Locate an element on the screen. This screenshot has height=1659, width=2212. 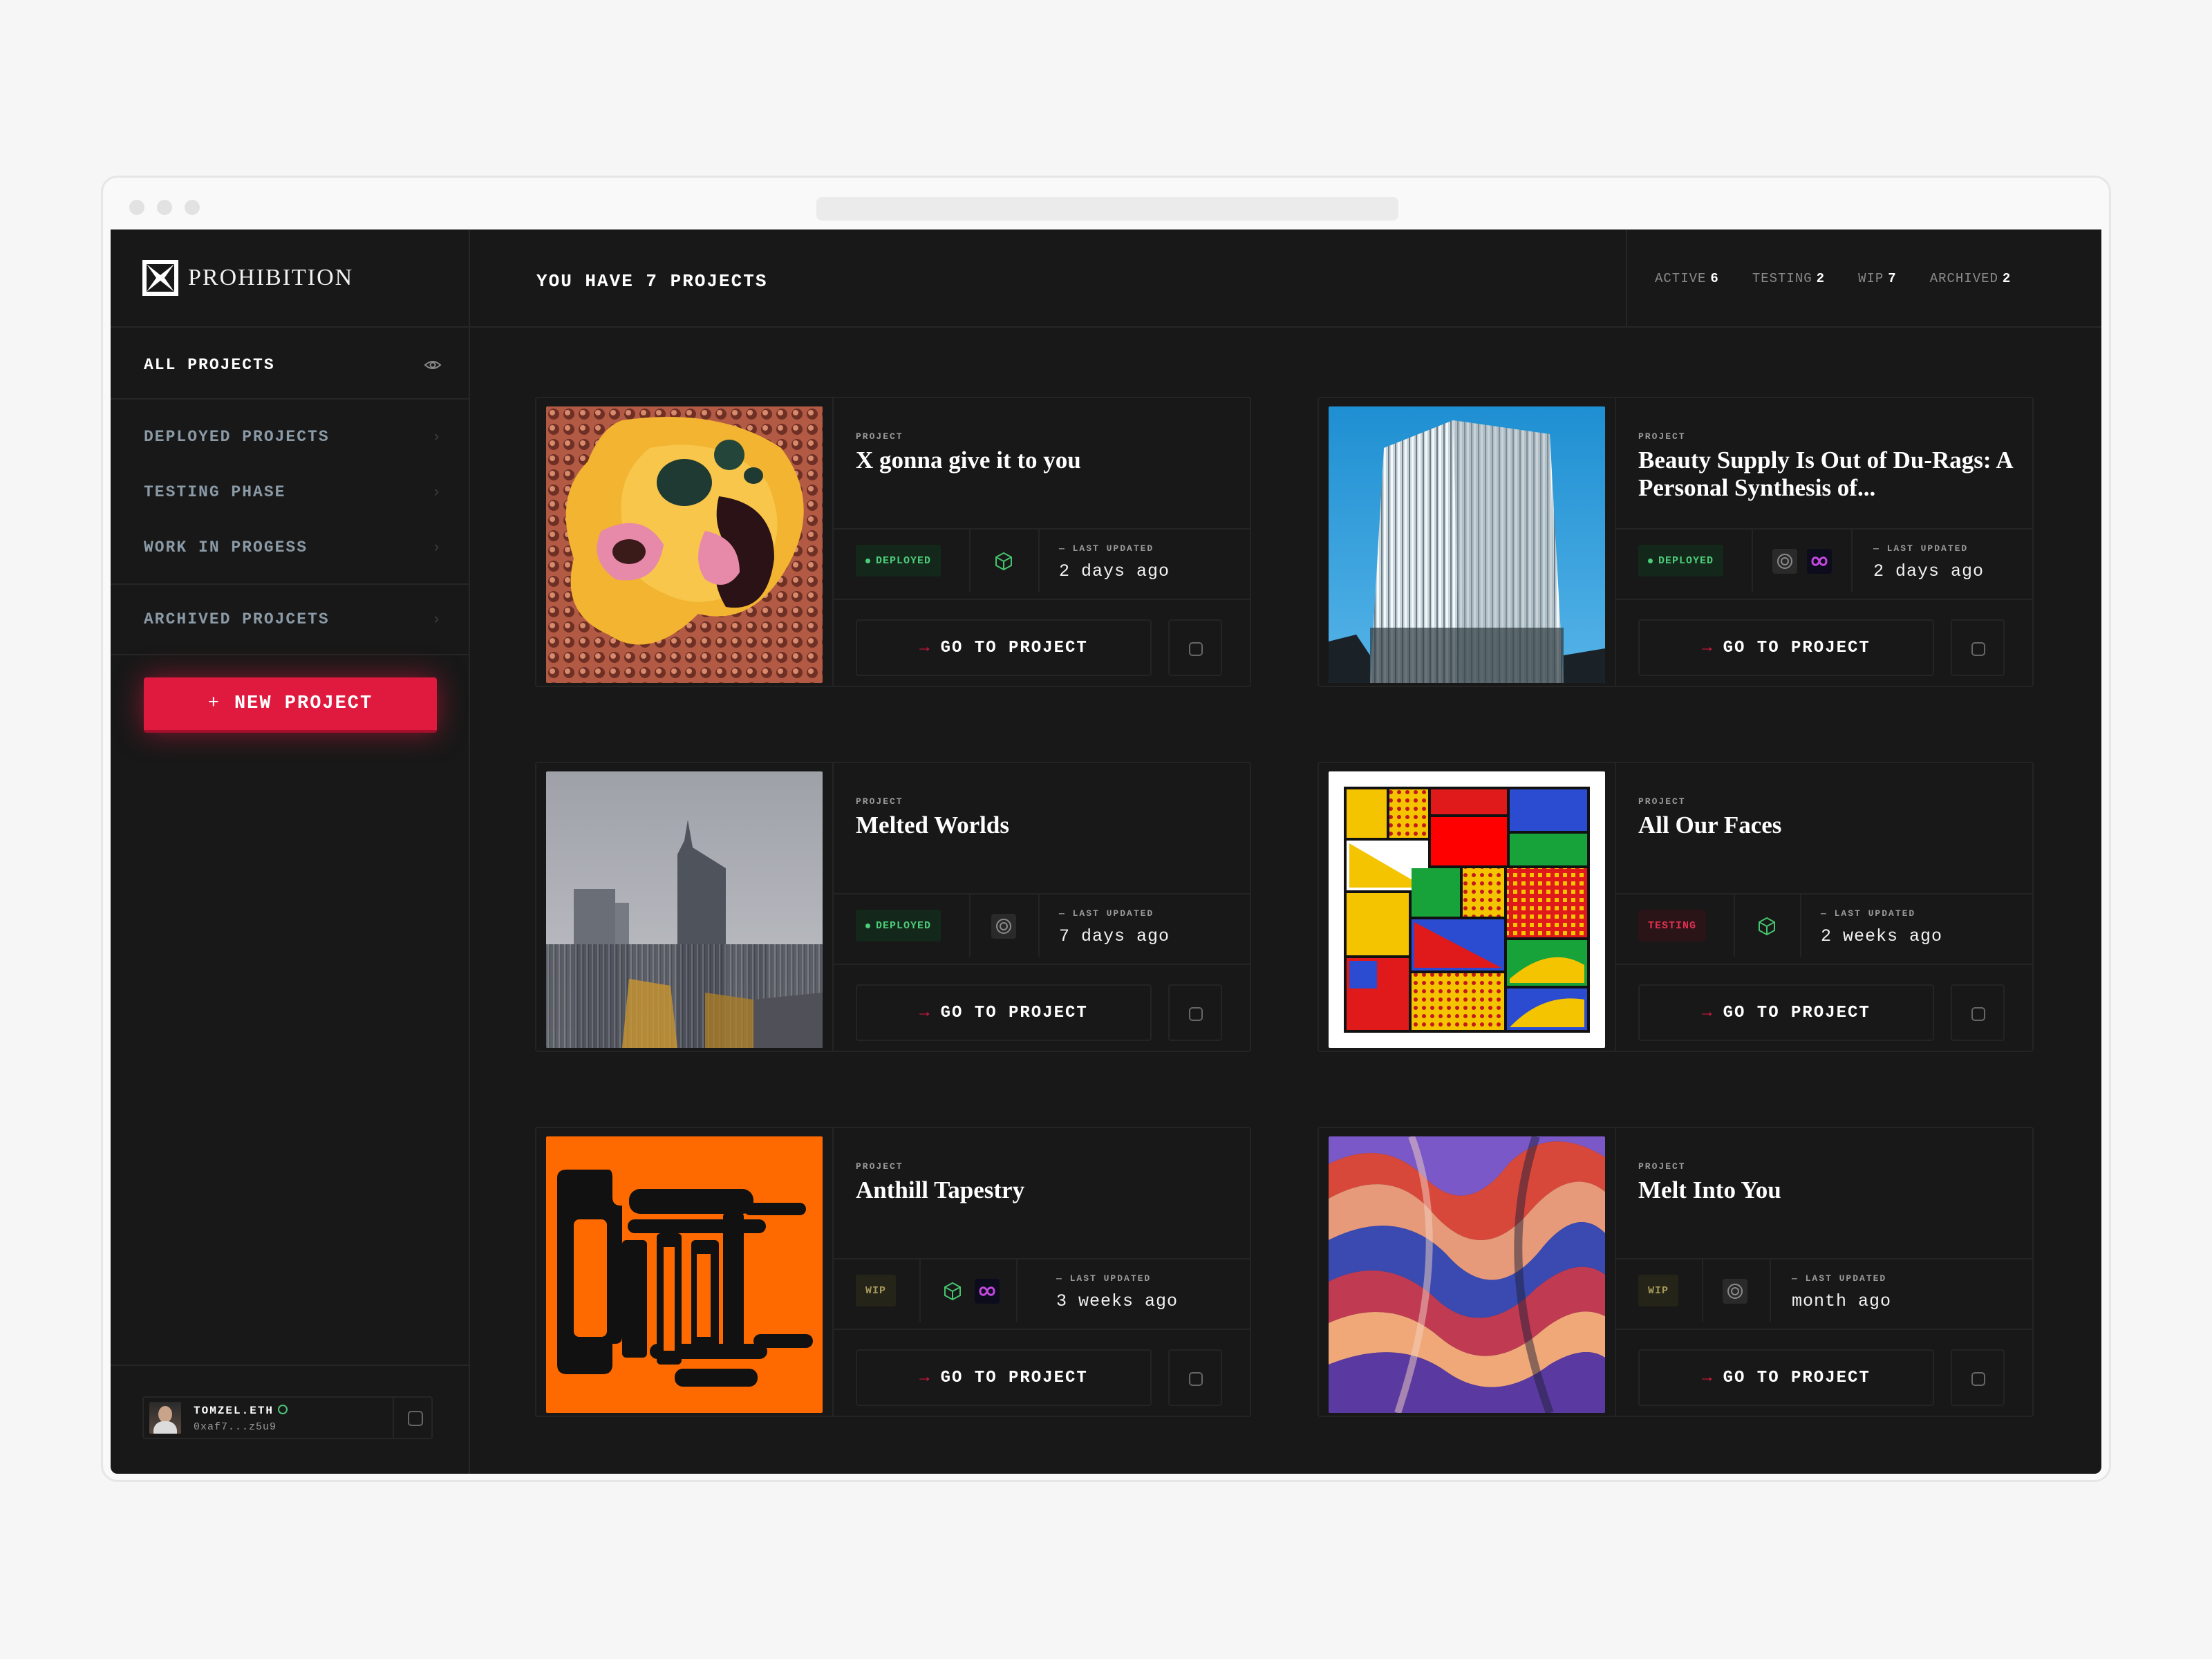
prohibition-logo-icon is located at coordinates (160, 278).